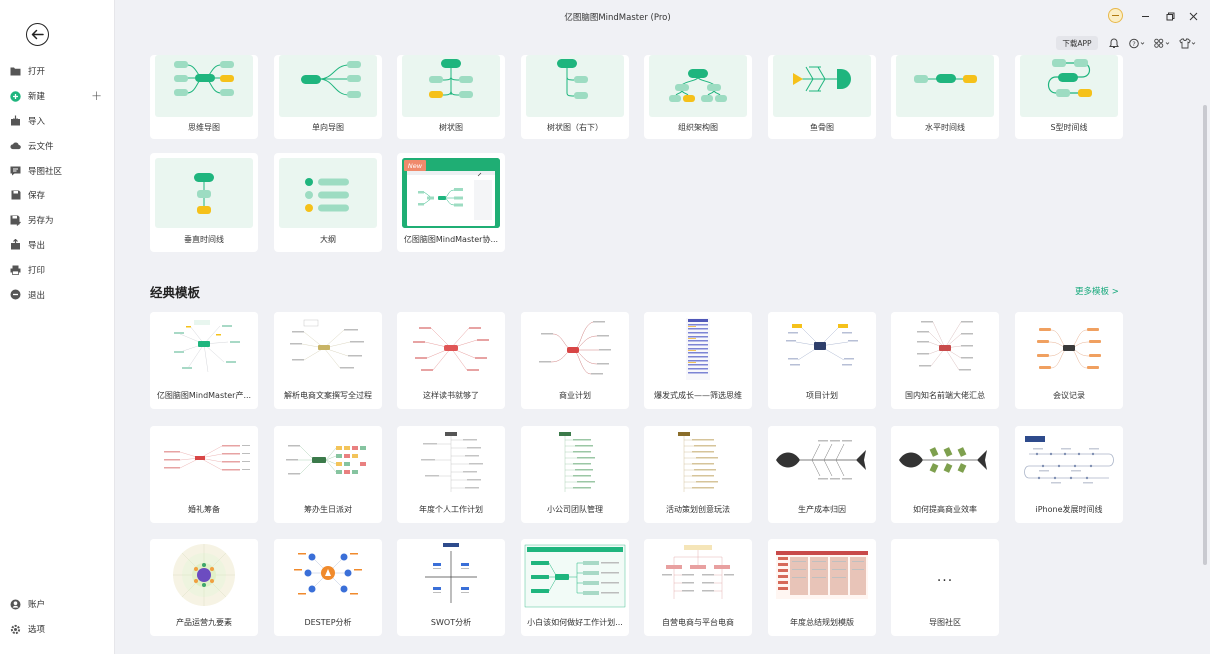 Image resolution: width=1210 pixels, height=654 pixels. I want to click on sidebar-item-options: 选项, so click(57, 629).